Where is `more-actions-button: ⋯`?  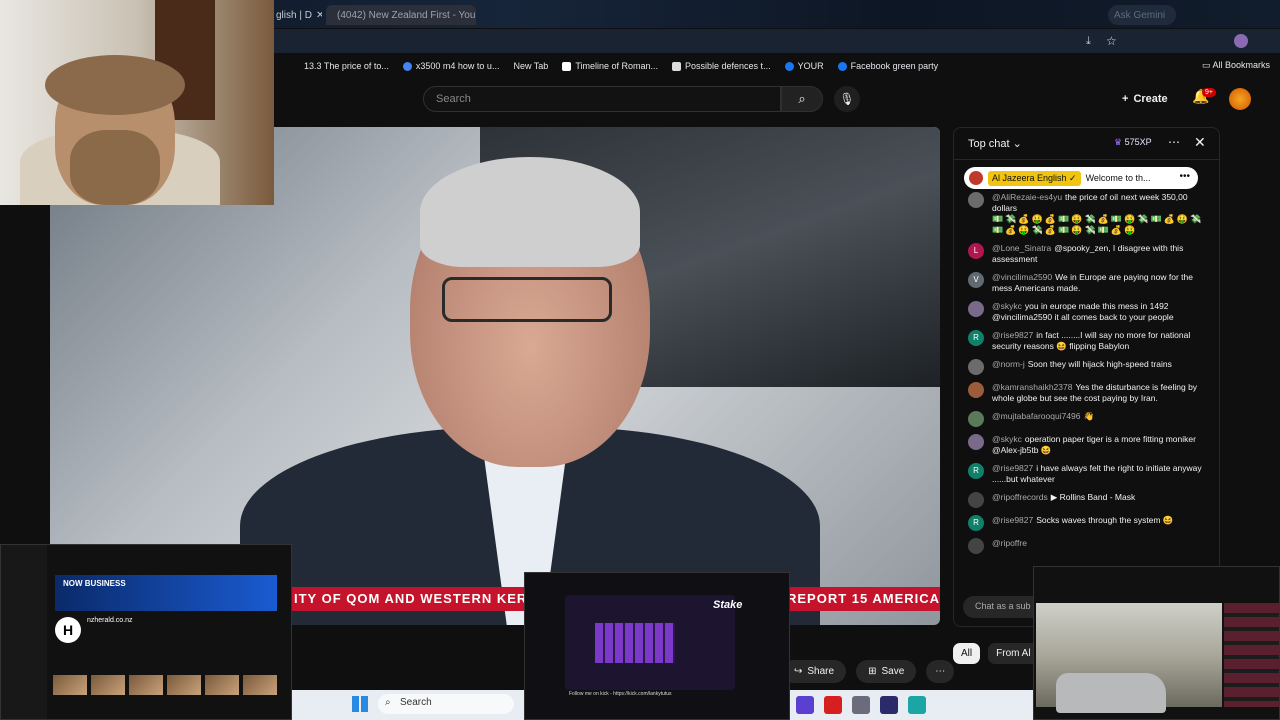 more-actions-button: ⋯ is located at coordinates (940, 671).